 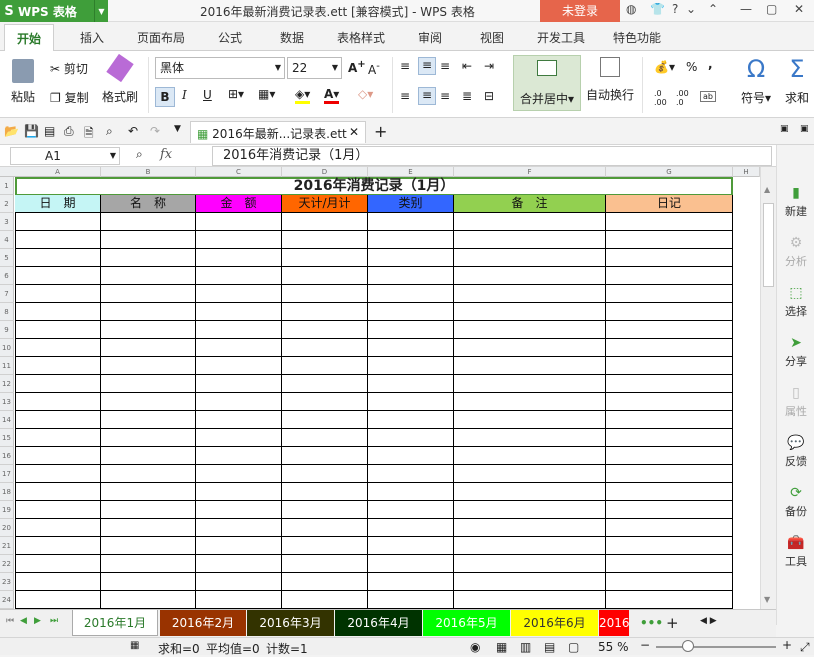 What do you see at coordinates (445, 96) in the screenshot?
I see `align-right-icon: ≡` at bounding box center [445, 96].